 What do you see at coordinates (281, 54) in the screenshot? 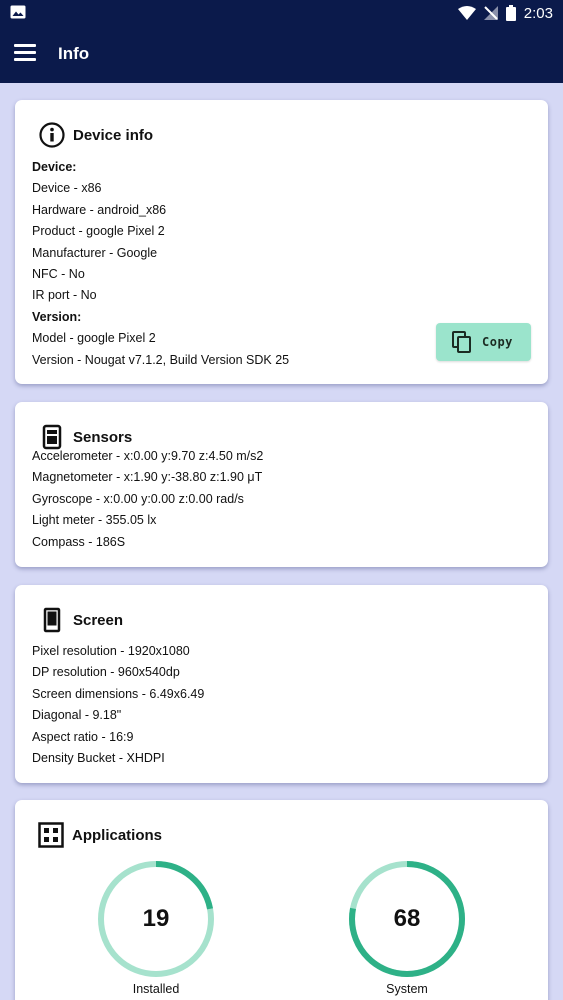
I see `app-bar: Info` at bounding box center [281, 54].